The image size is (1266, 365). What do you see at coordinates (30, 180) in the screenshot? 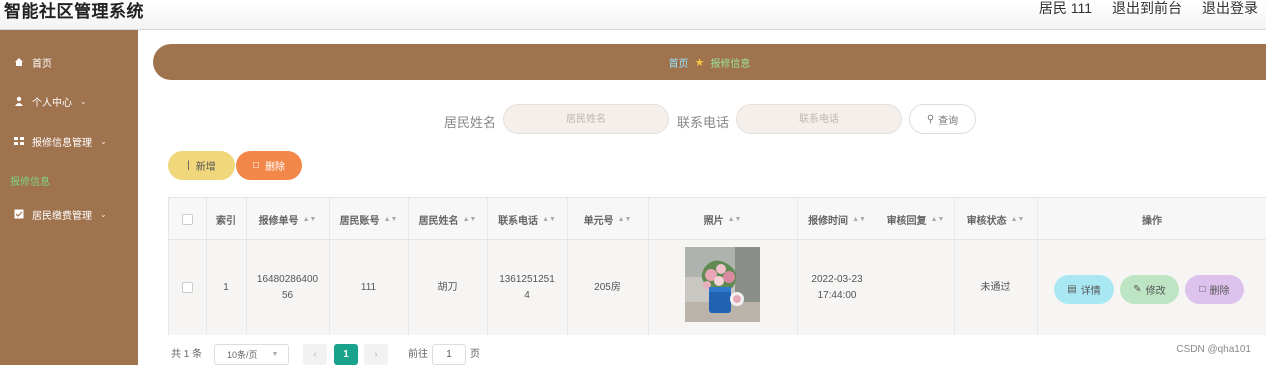
I see `sidebar-subitem-repair-info: 报修信息` at bounding box center [30, 180].